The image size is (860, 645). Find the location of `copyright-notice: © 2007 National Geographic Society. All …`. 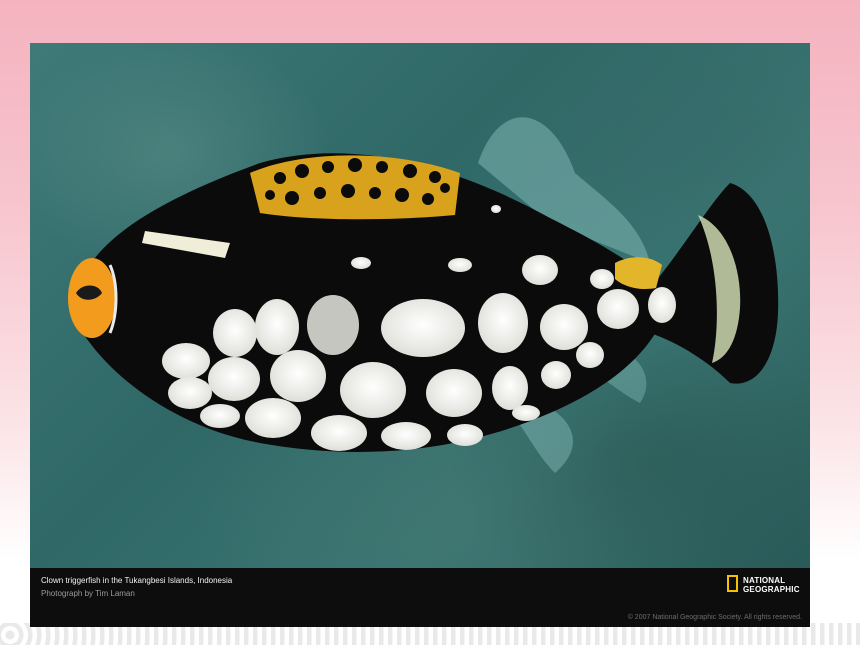

copyright-notice: © 2007 National Geographic Society. All … is located at coordinates (714, 617).